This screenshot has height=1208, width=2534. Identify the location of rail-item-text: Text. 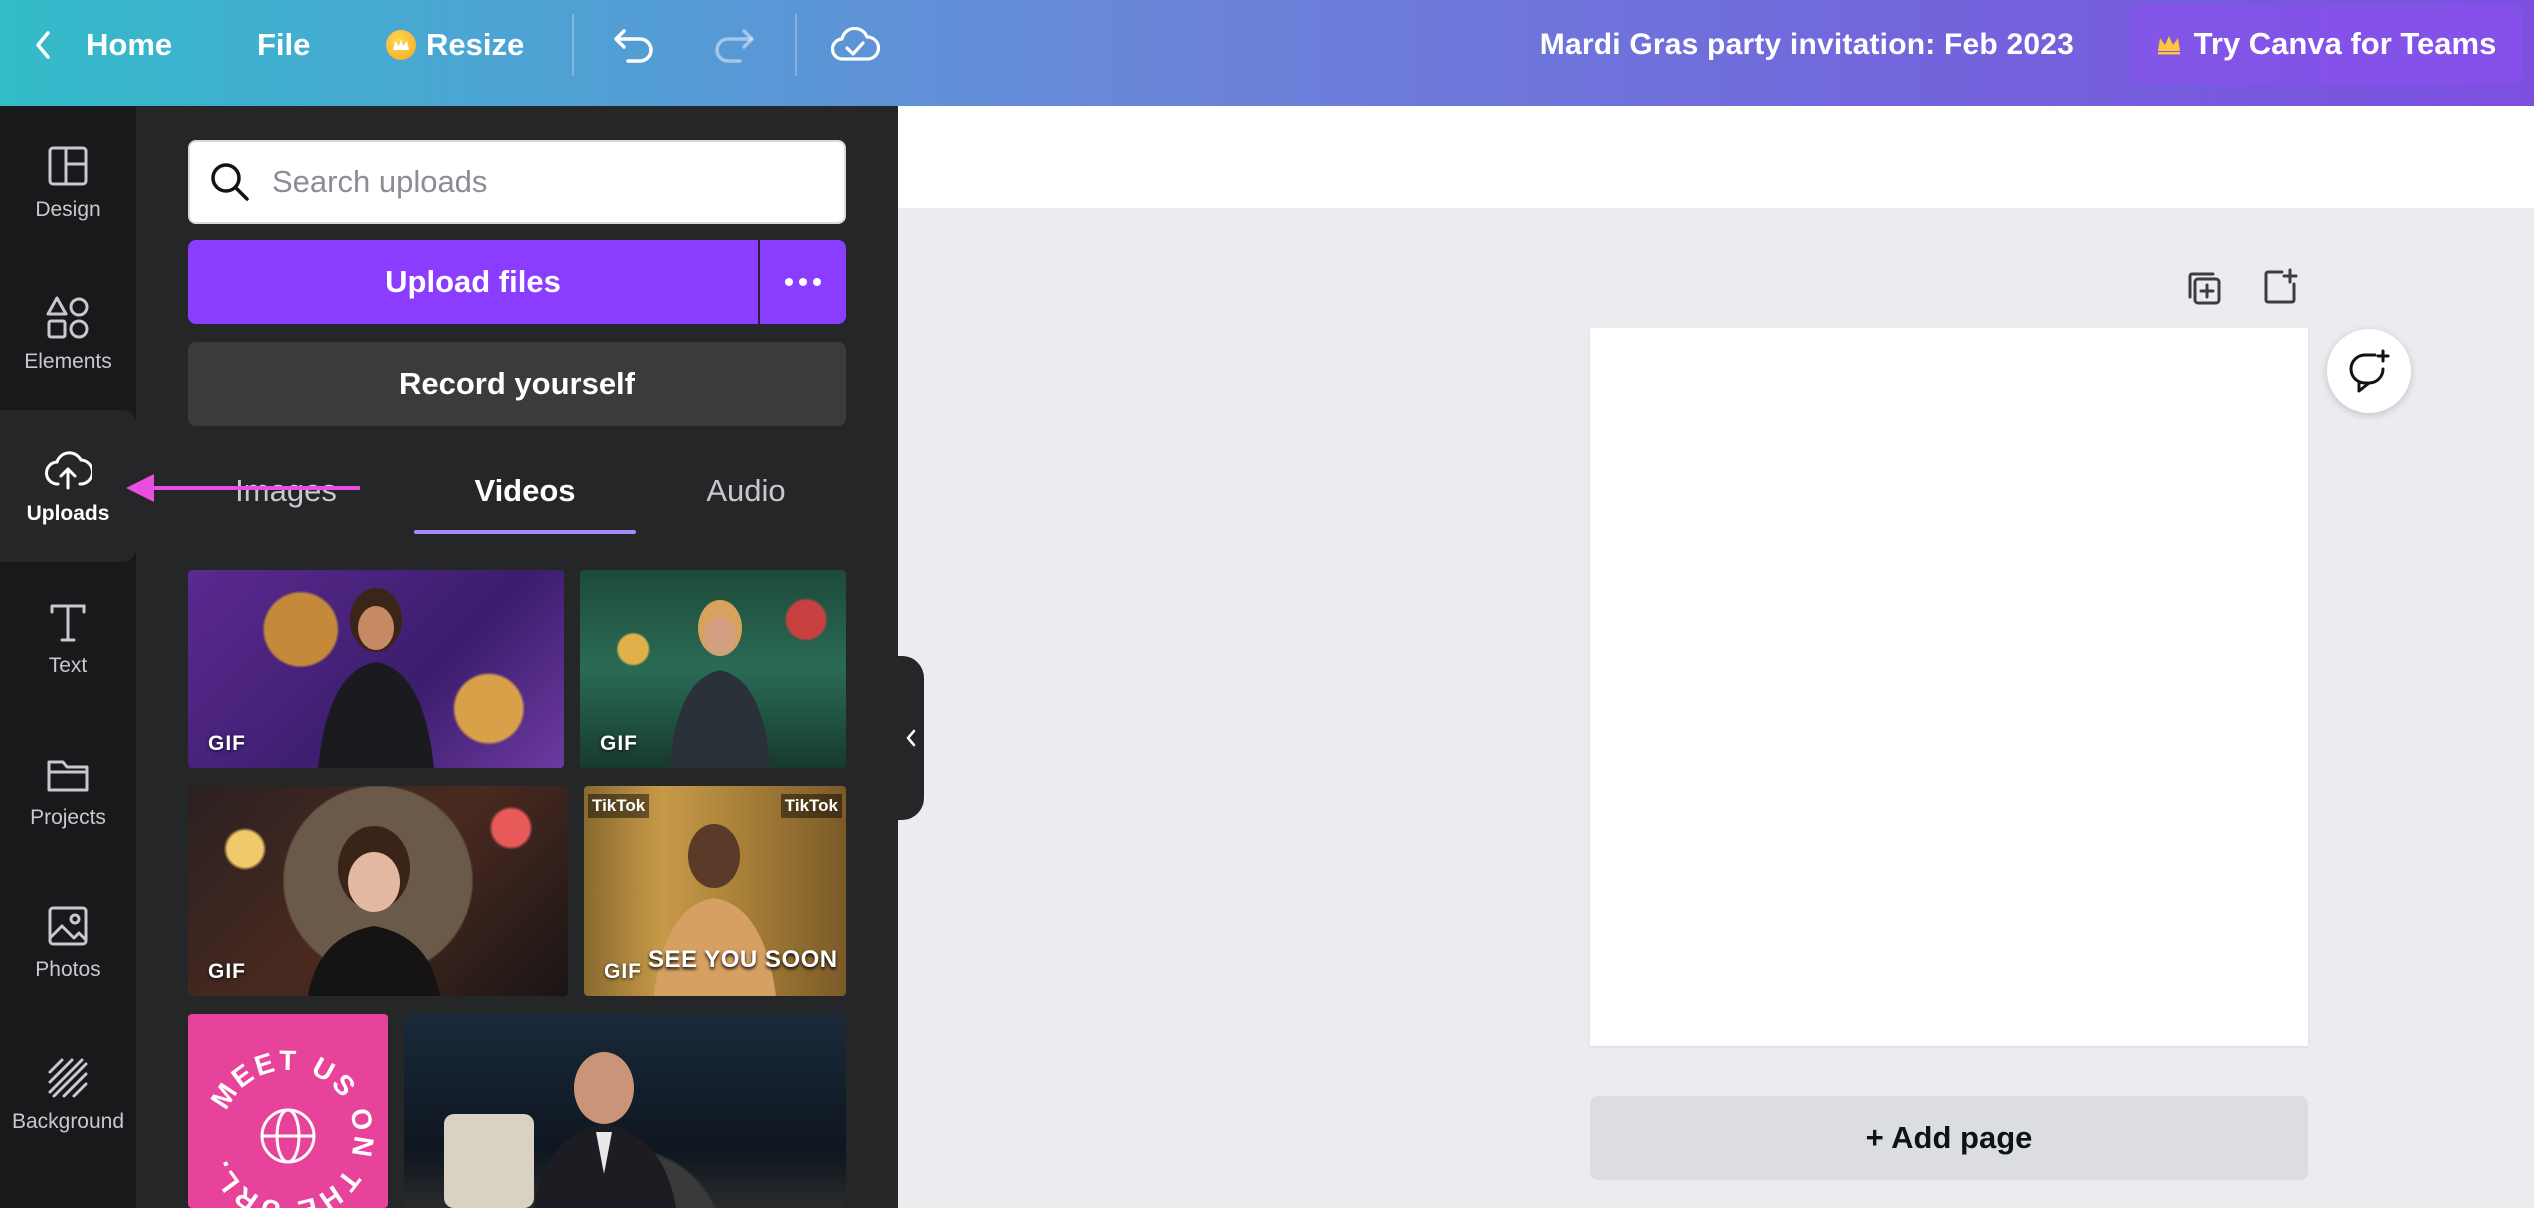
(68, 638).